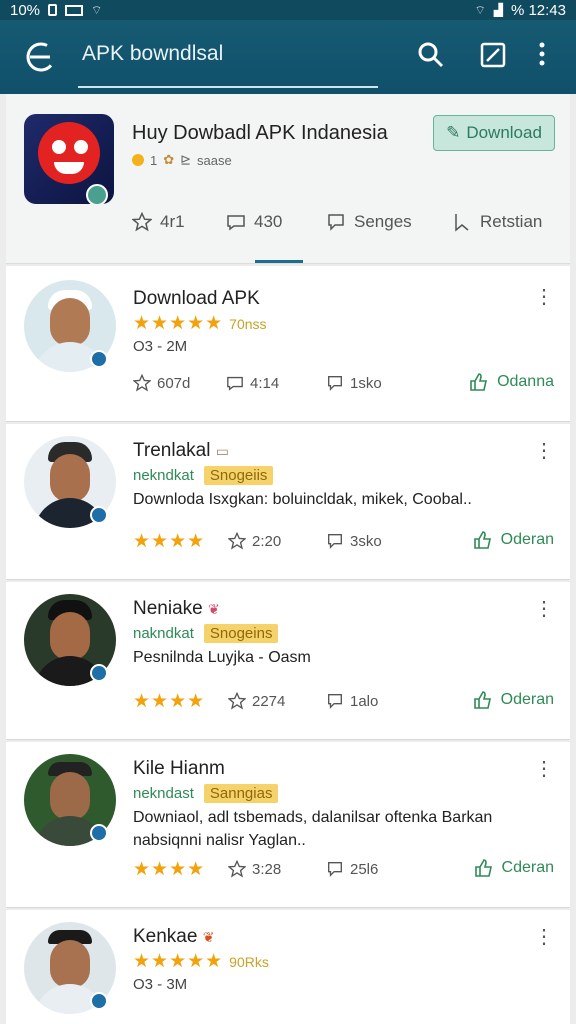 This screenshot has width=576, height=1024. What do you see at coordinates (493, 55) in the screenshot?
I see `edit-icon` at bounding box center [493, 55].